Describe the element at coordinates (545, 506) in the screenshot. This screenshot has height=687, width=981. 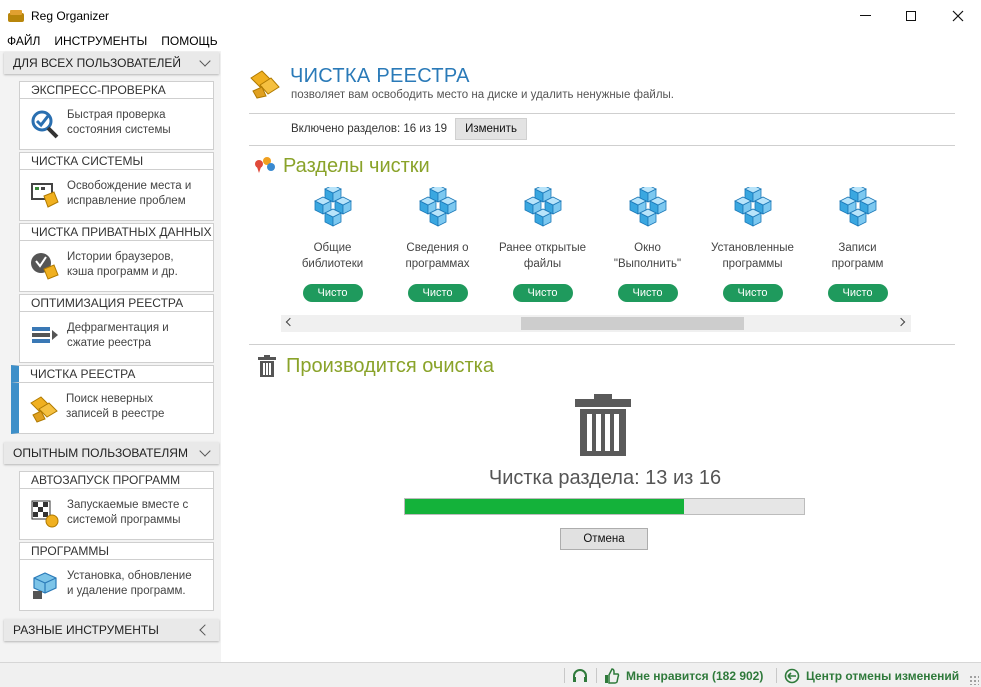
I see `progress-fill` at that location.